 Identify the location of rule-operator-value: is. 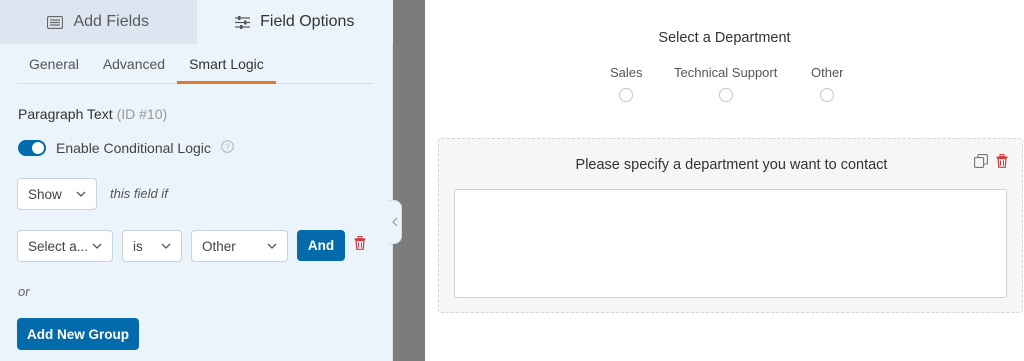
(138, 246).